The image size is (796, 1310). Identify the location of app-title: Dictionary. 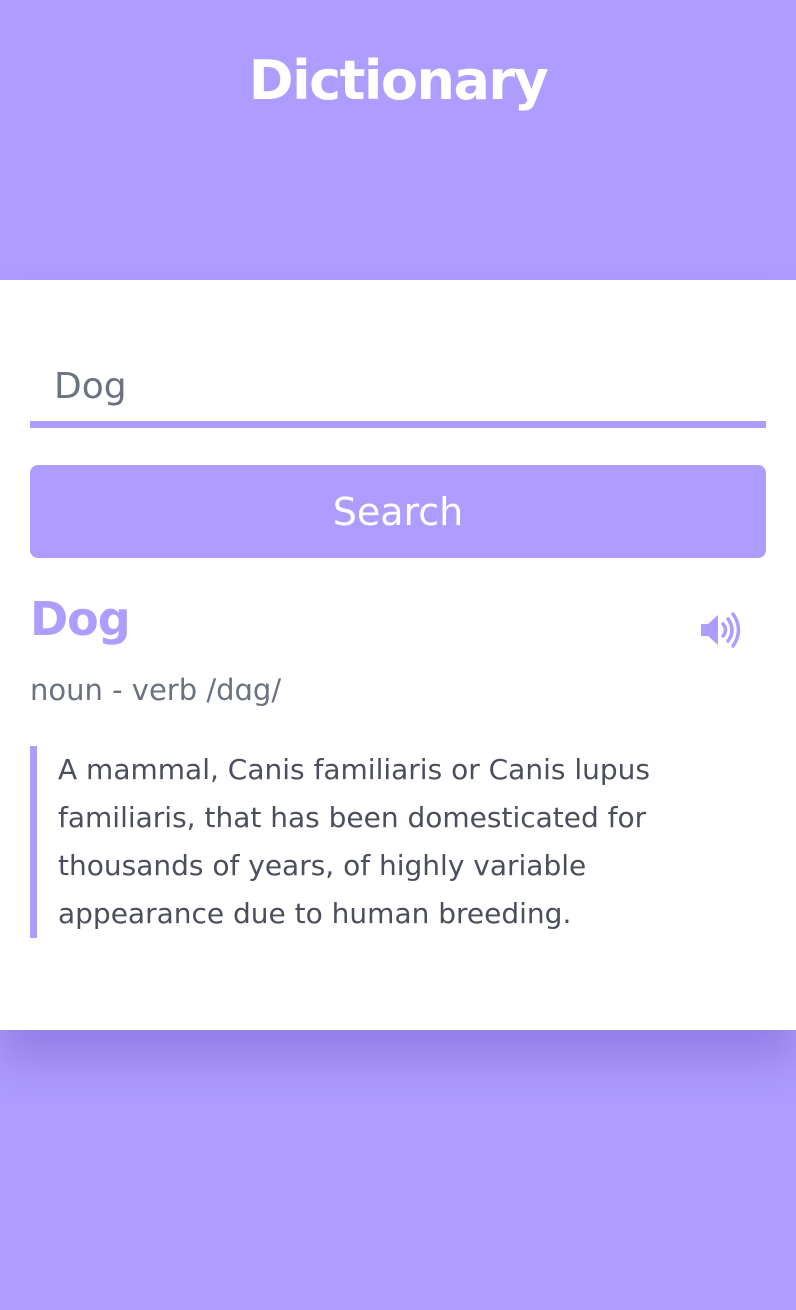
(398, 80).